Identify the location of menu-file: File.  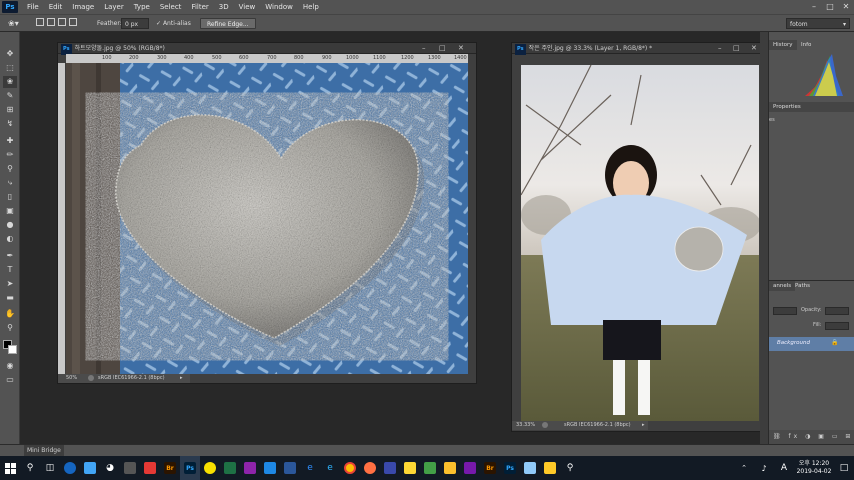
(33, 7).